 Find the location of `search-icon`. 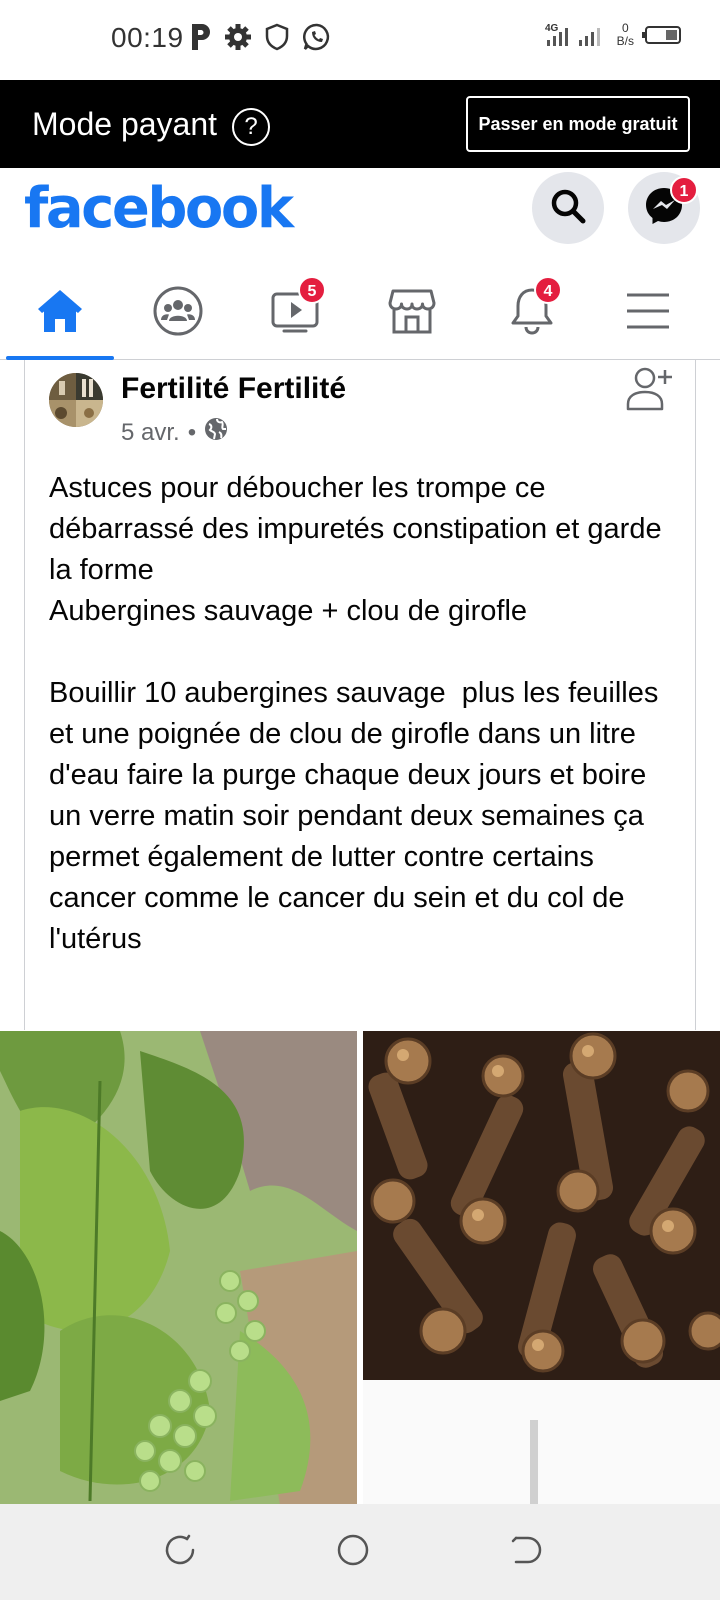

search-icon is located at coordinates (568, 208).